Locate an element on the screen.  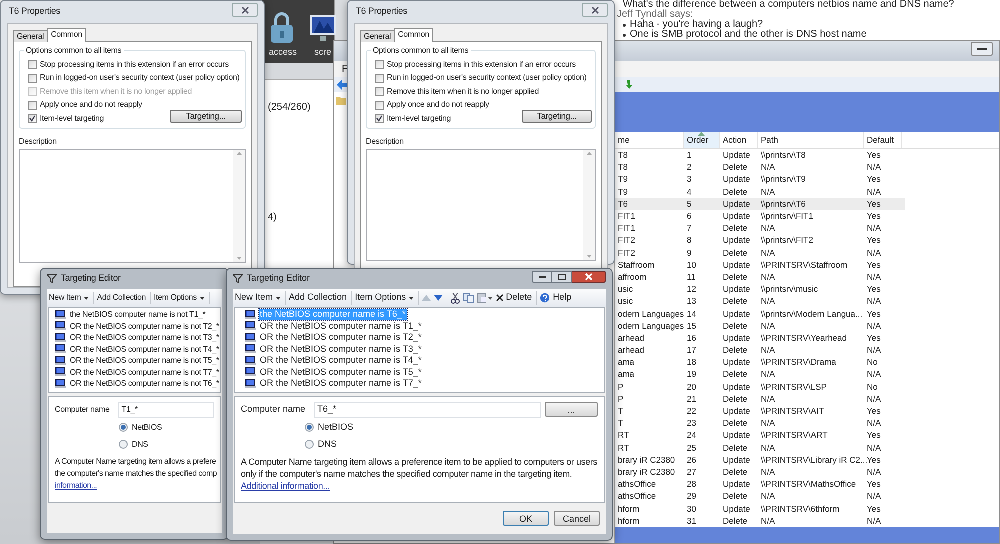
dialog-button: Cancel is located at coordinates (577, 518).